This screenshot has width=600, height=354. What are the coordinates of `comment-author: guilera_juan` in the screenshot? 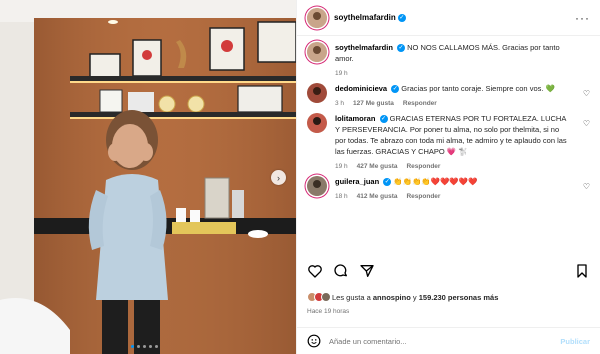 It's located at (357, 181).